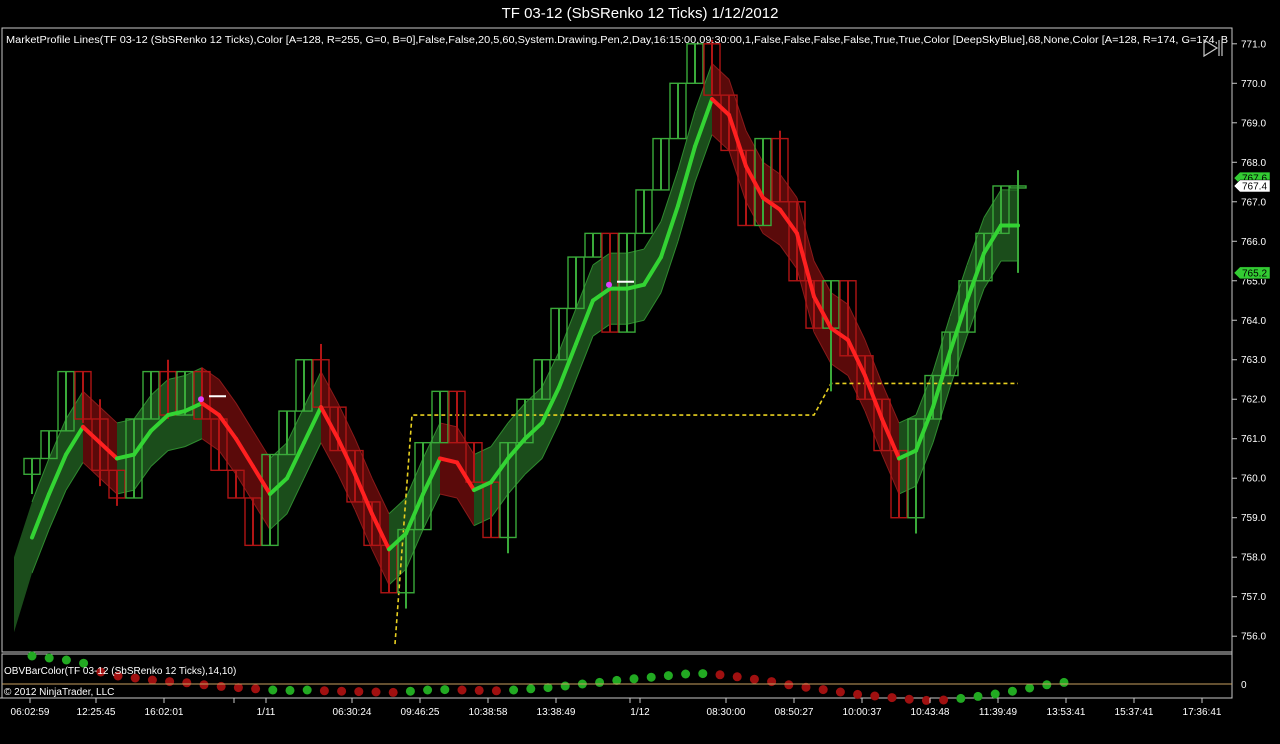 The height and width of the screenshot is (744, 1280). I want to click on y-tick-label: 759.0, so click(1253, 518).